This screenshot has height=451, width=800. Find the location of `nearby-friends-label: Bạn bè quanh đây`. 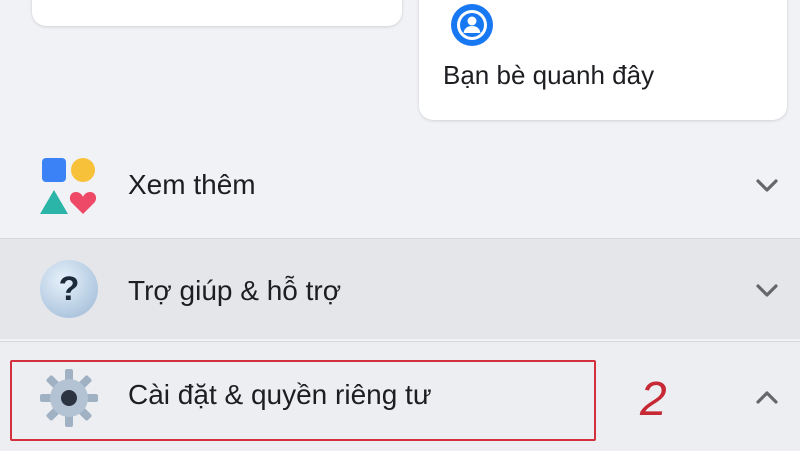

nearby-friends-label: Bạn bè quanh đây is located at coordinates (549, 75).